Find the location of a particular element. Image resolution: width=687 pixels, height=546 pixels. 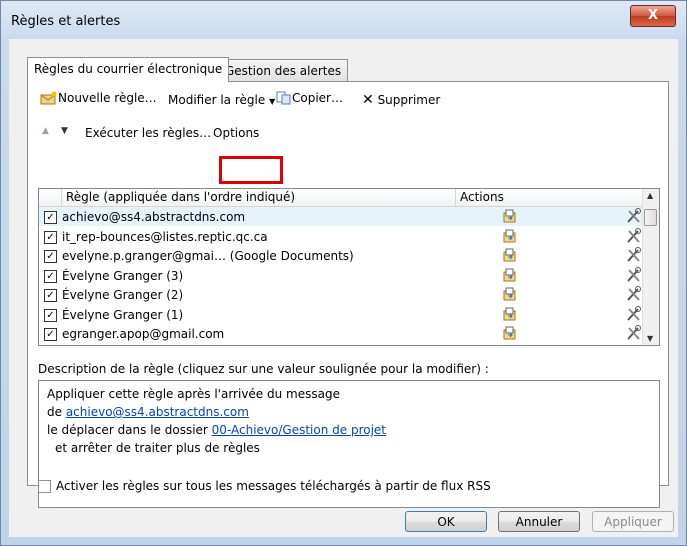

tab-alerts: Gestion des alertes is located at coordinates (283, 70).